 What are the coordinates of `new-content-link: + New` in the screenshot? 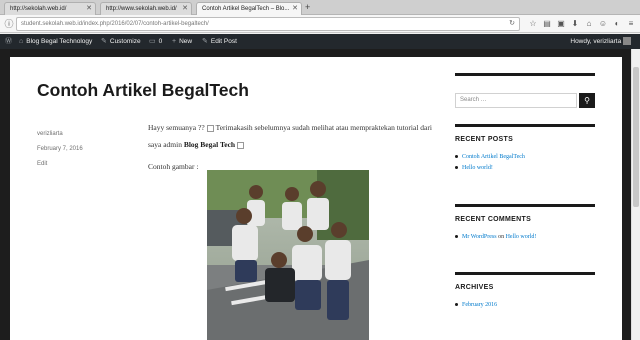 It's located at (182, 41).